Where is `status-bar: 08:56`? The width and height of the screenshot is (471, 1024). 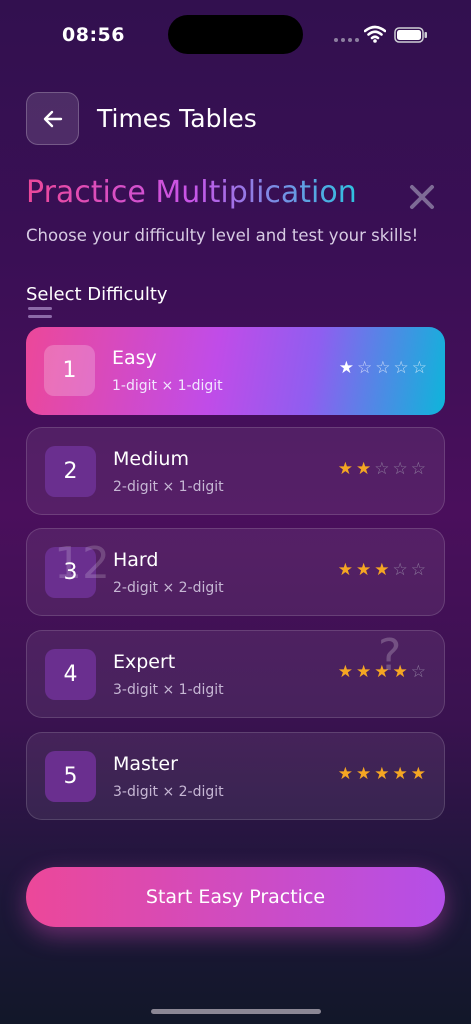
status-bar: 08:56 is located at coordinates (235, 35).